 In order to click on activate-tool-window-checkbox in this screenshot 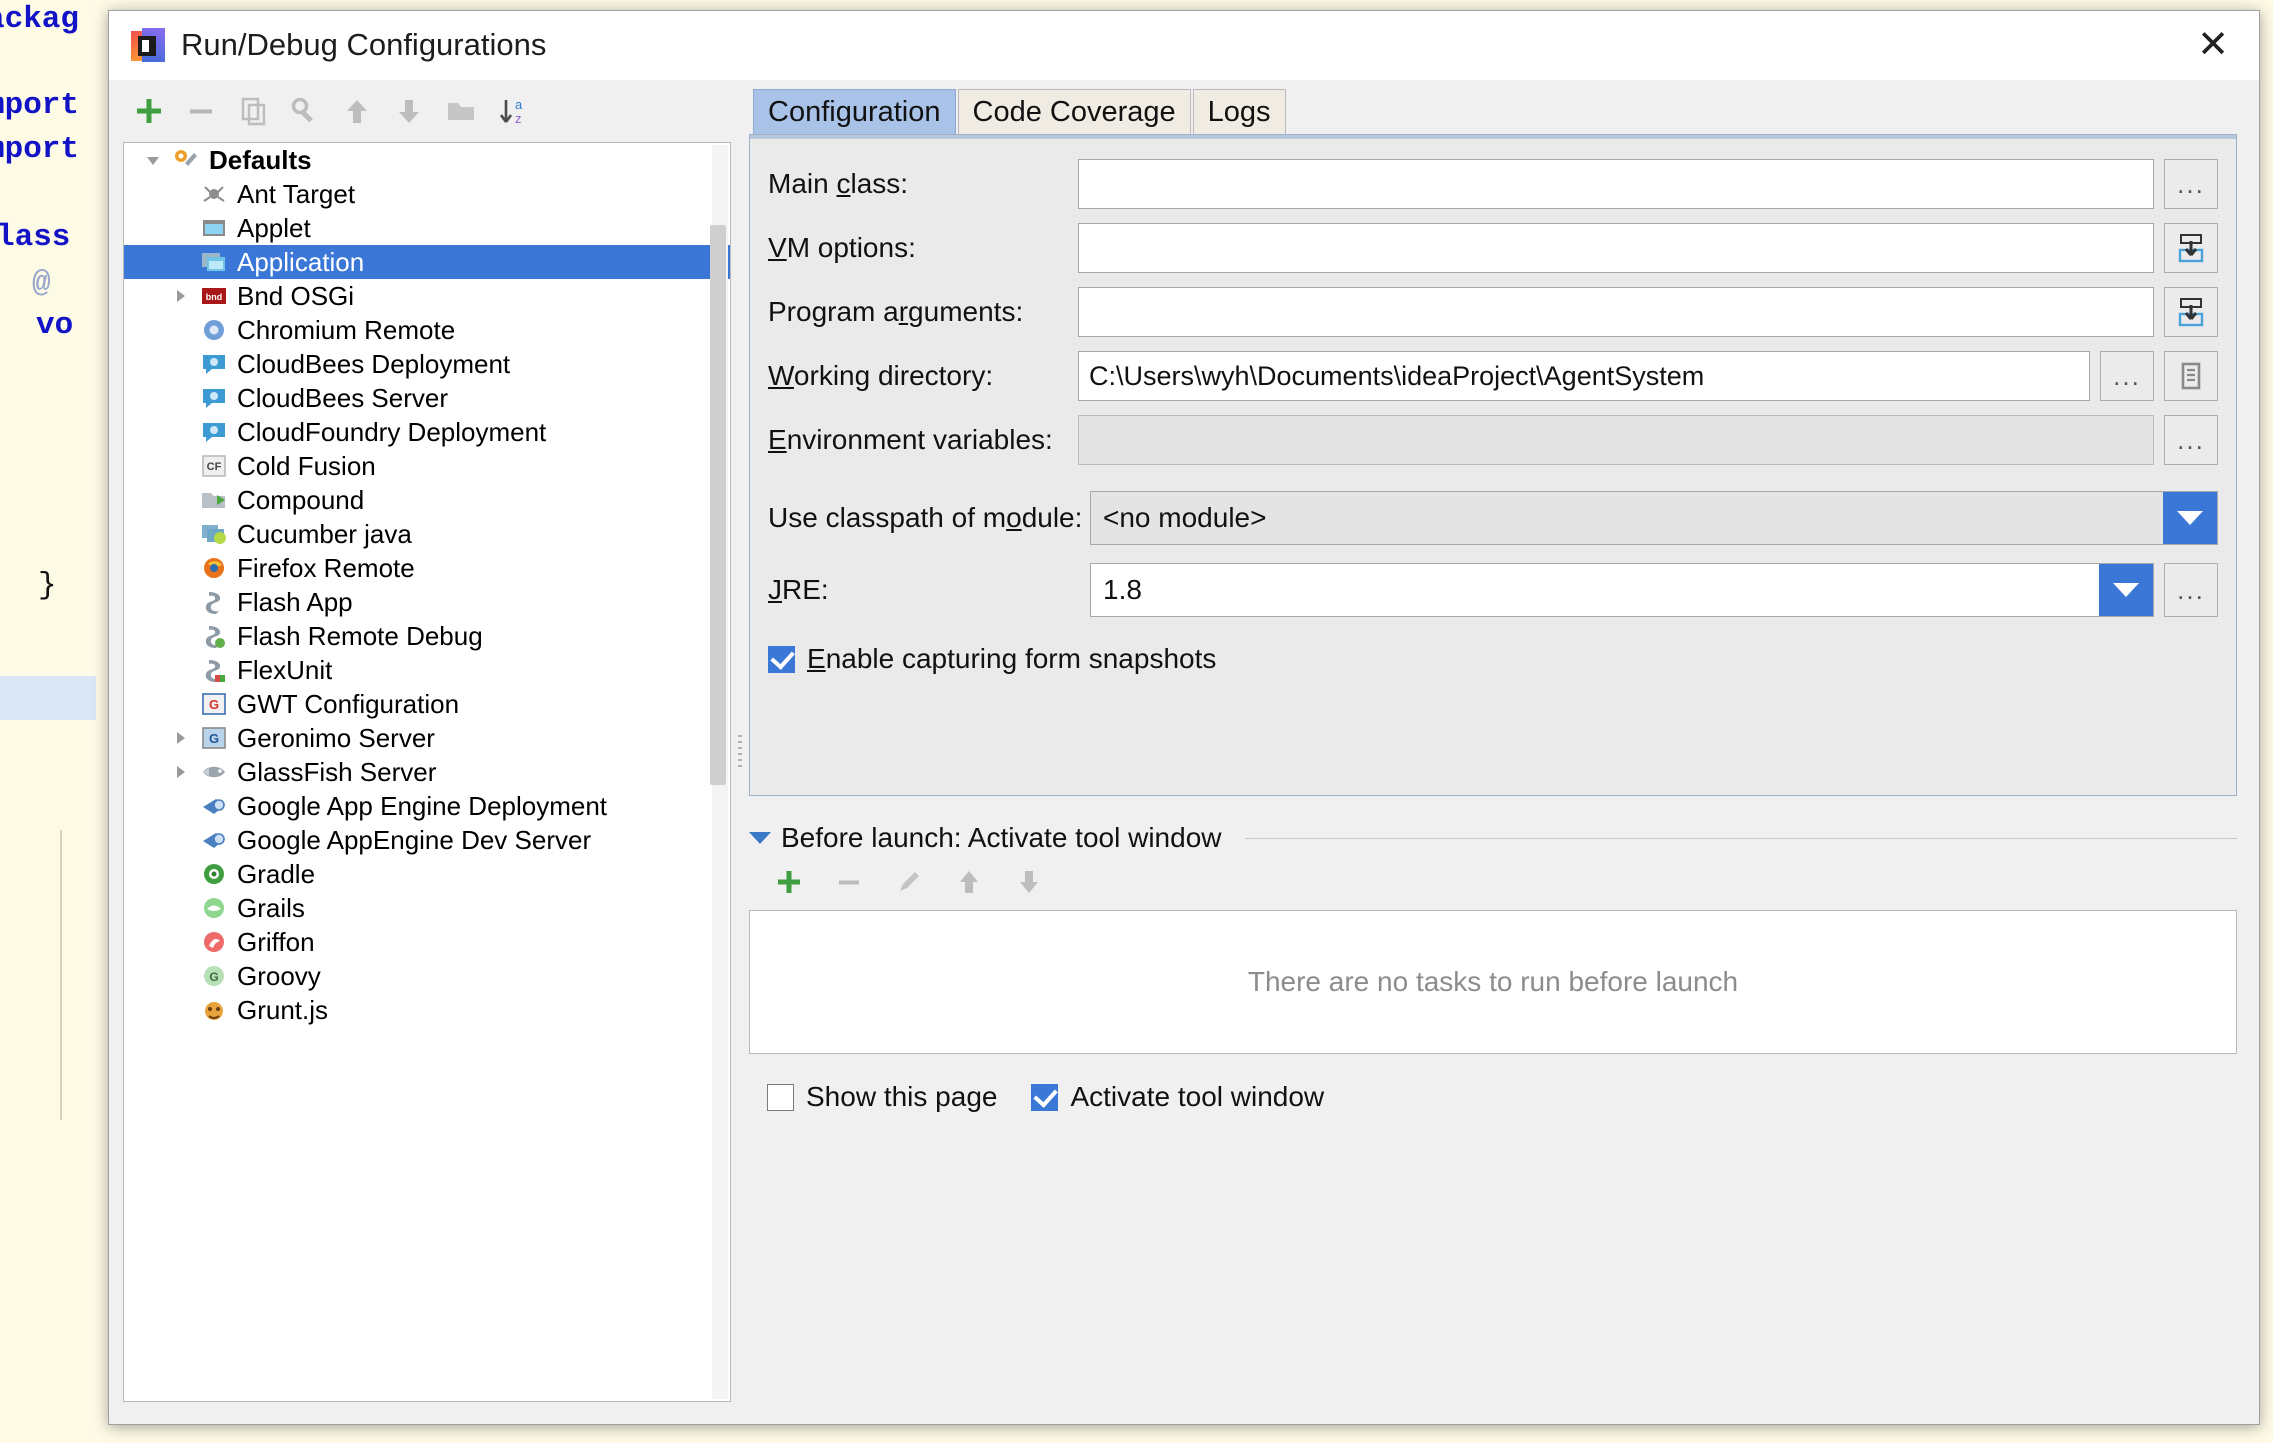, I will do `click(1045, 1097)`.